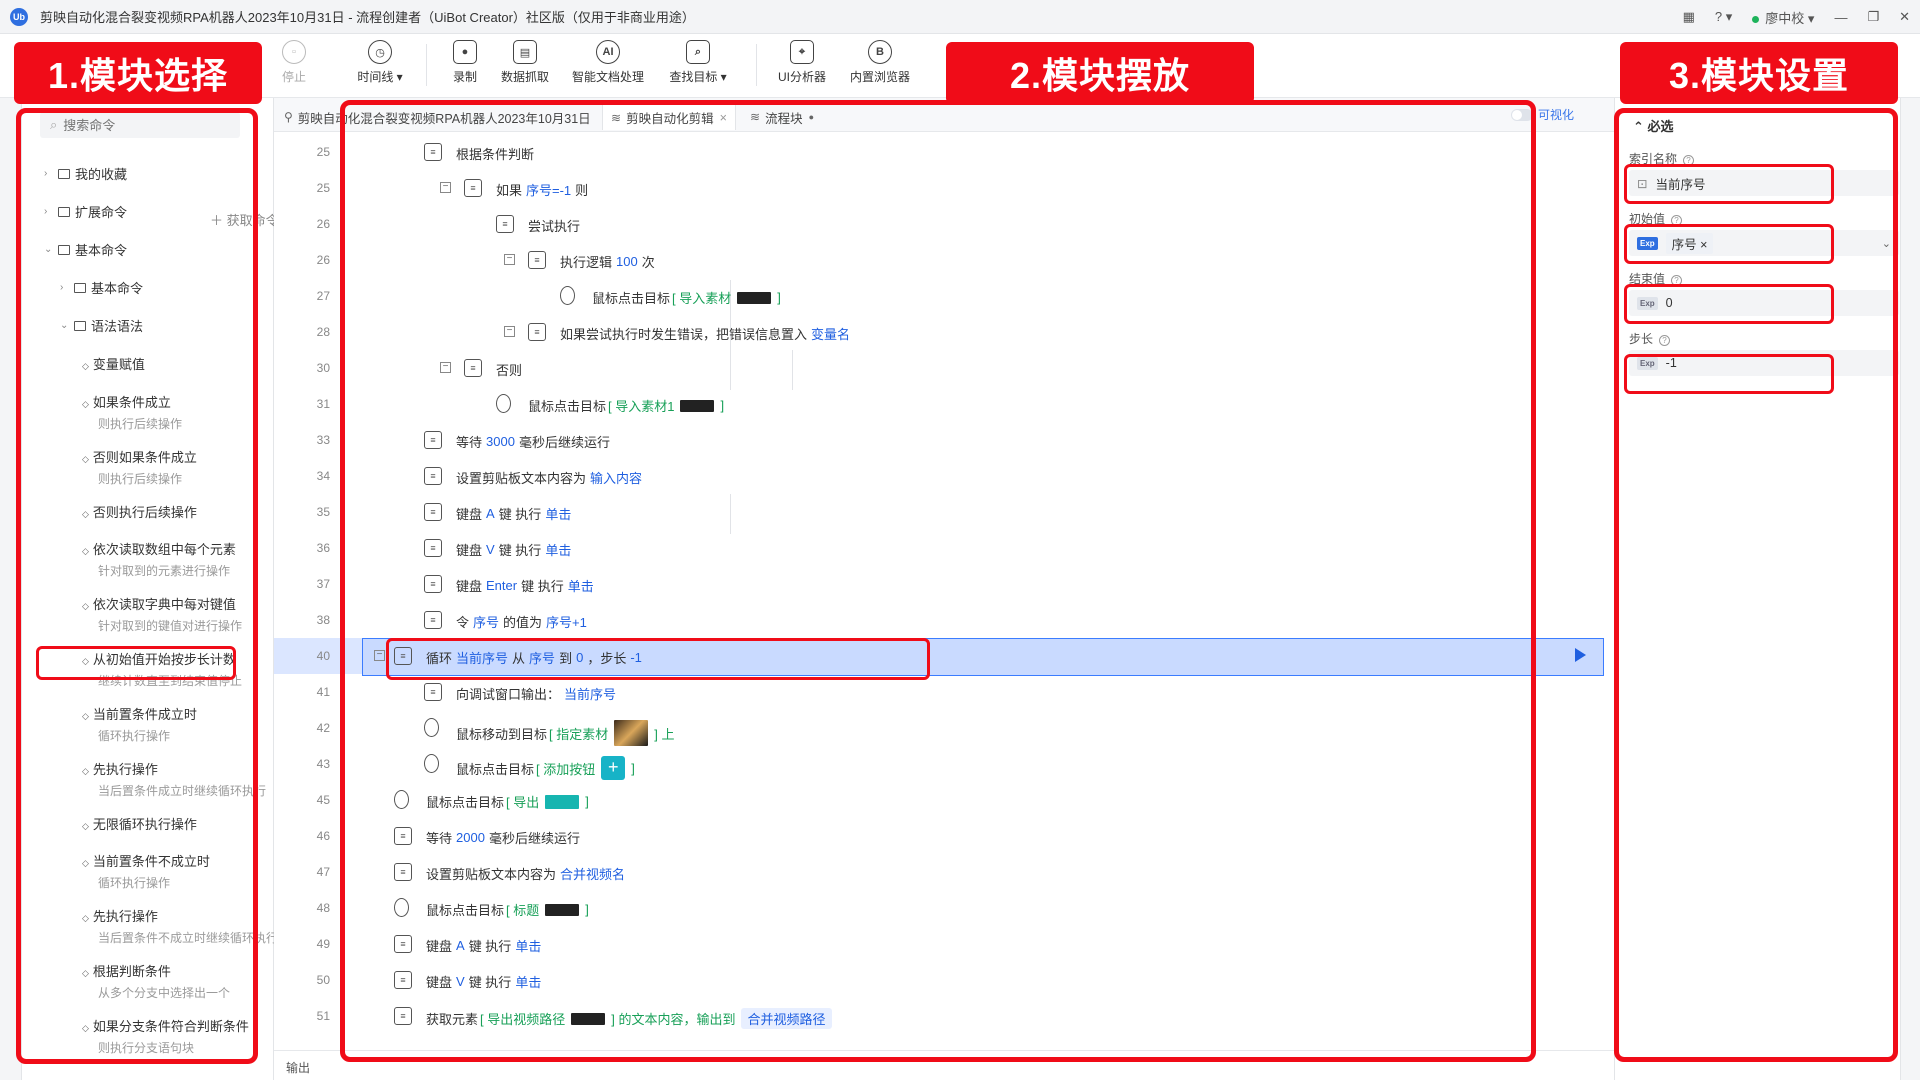 The height and width of the screenshot is (1080, 1920). What do you see at coordinates (939, 620) in the screenshot?
I see `code-row: 38 ≡ 令序号 的值为 序号+1` at bounding box center [939, 620].